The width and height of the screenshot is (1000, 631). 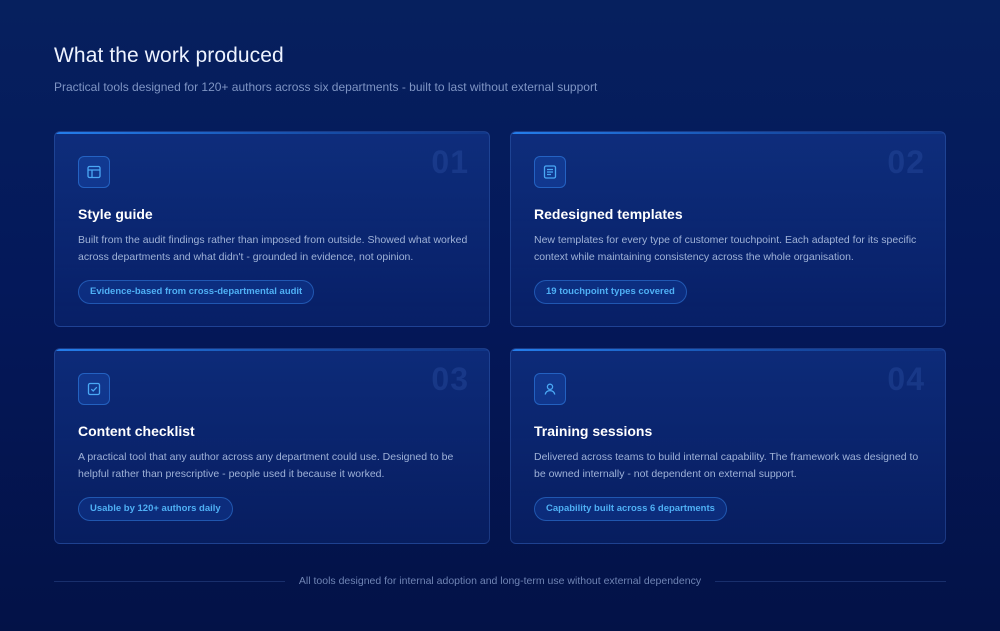 What do you see at coordinates (169, 581) in the screenshot?
I see `footer-divider-left` at bounding box center [169, 581].